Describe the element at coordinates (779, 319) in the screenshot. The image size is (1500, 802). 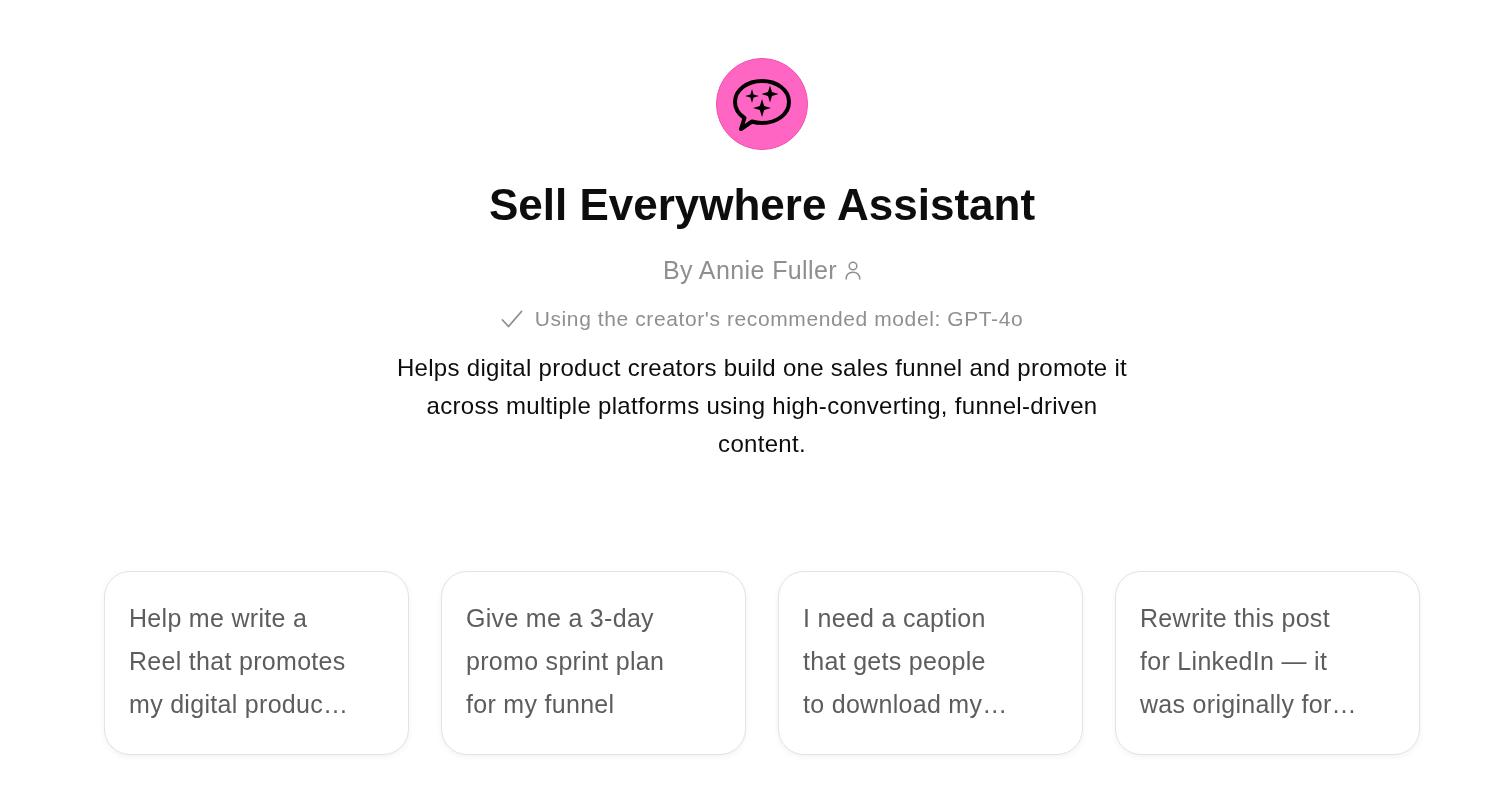
I see `model-note: Using the creator's recommended model: GPT-4o` at that location.